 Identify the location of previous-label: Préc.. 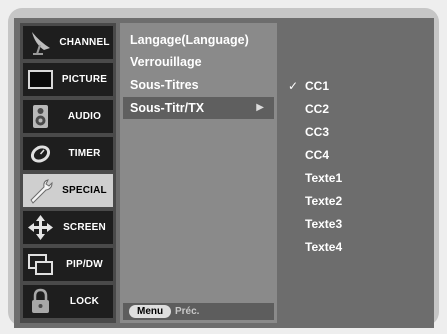
(187, 311).